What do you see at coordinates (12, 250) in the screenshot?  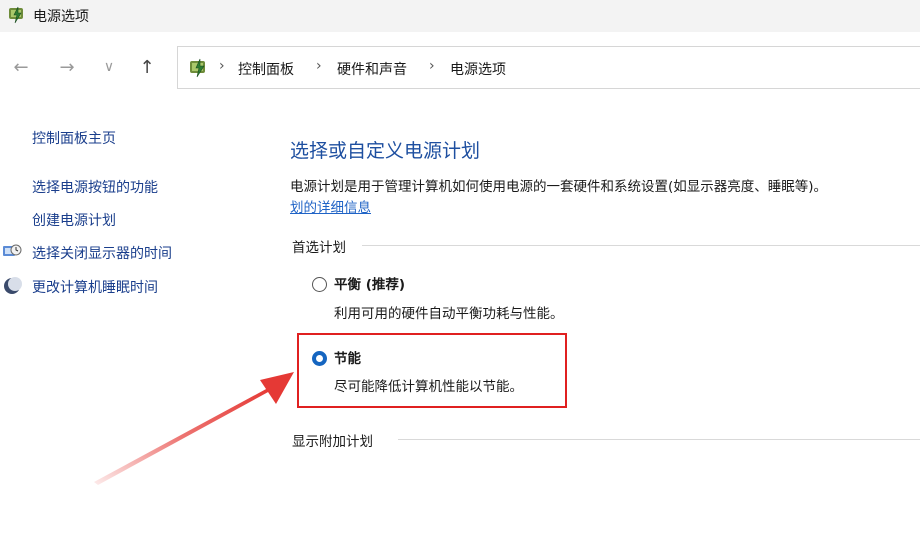 I see `display-clock-icon` at bounding box center [12, 250].